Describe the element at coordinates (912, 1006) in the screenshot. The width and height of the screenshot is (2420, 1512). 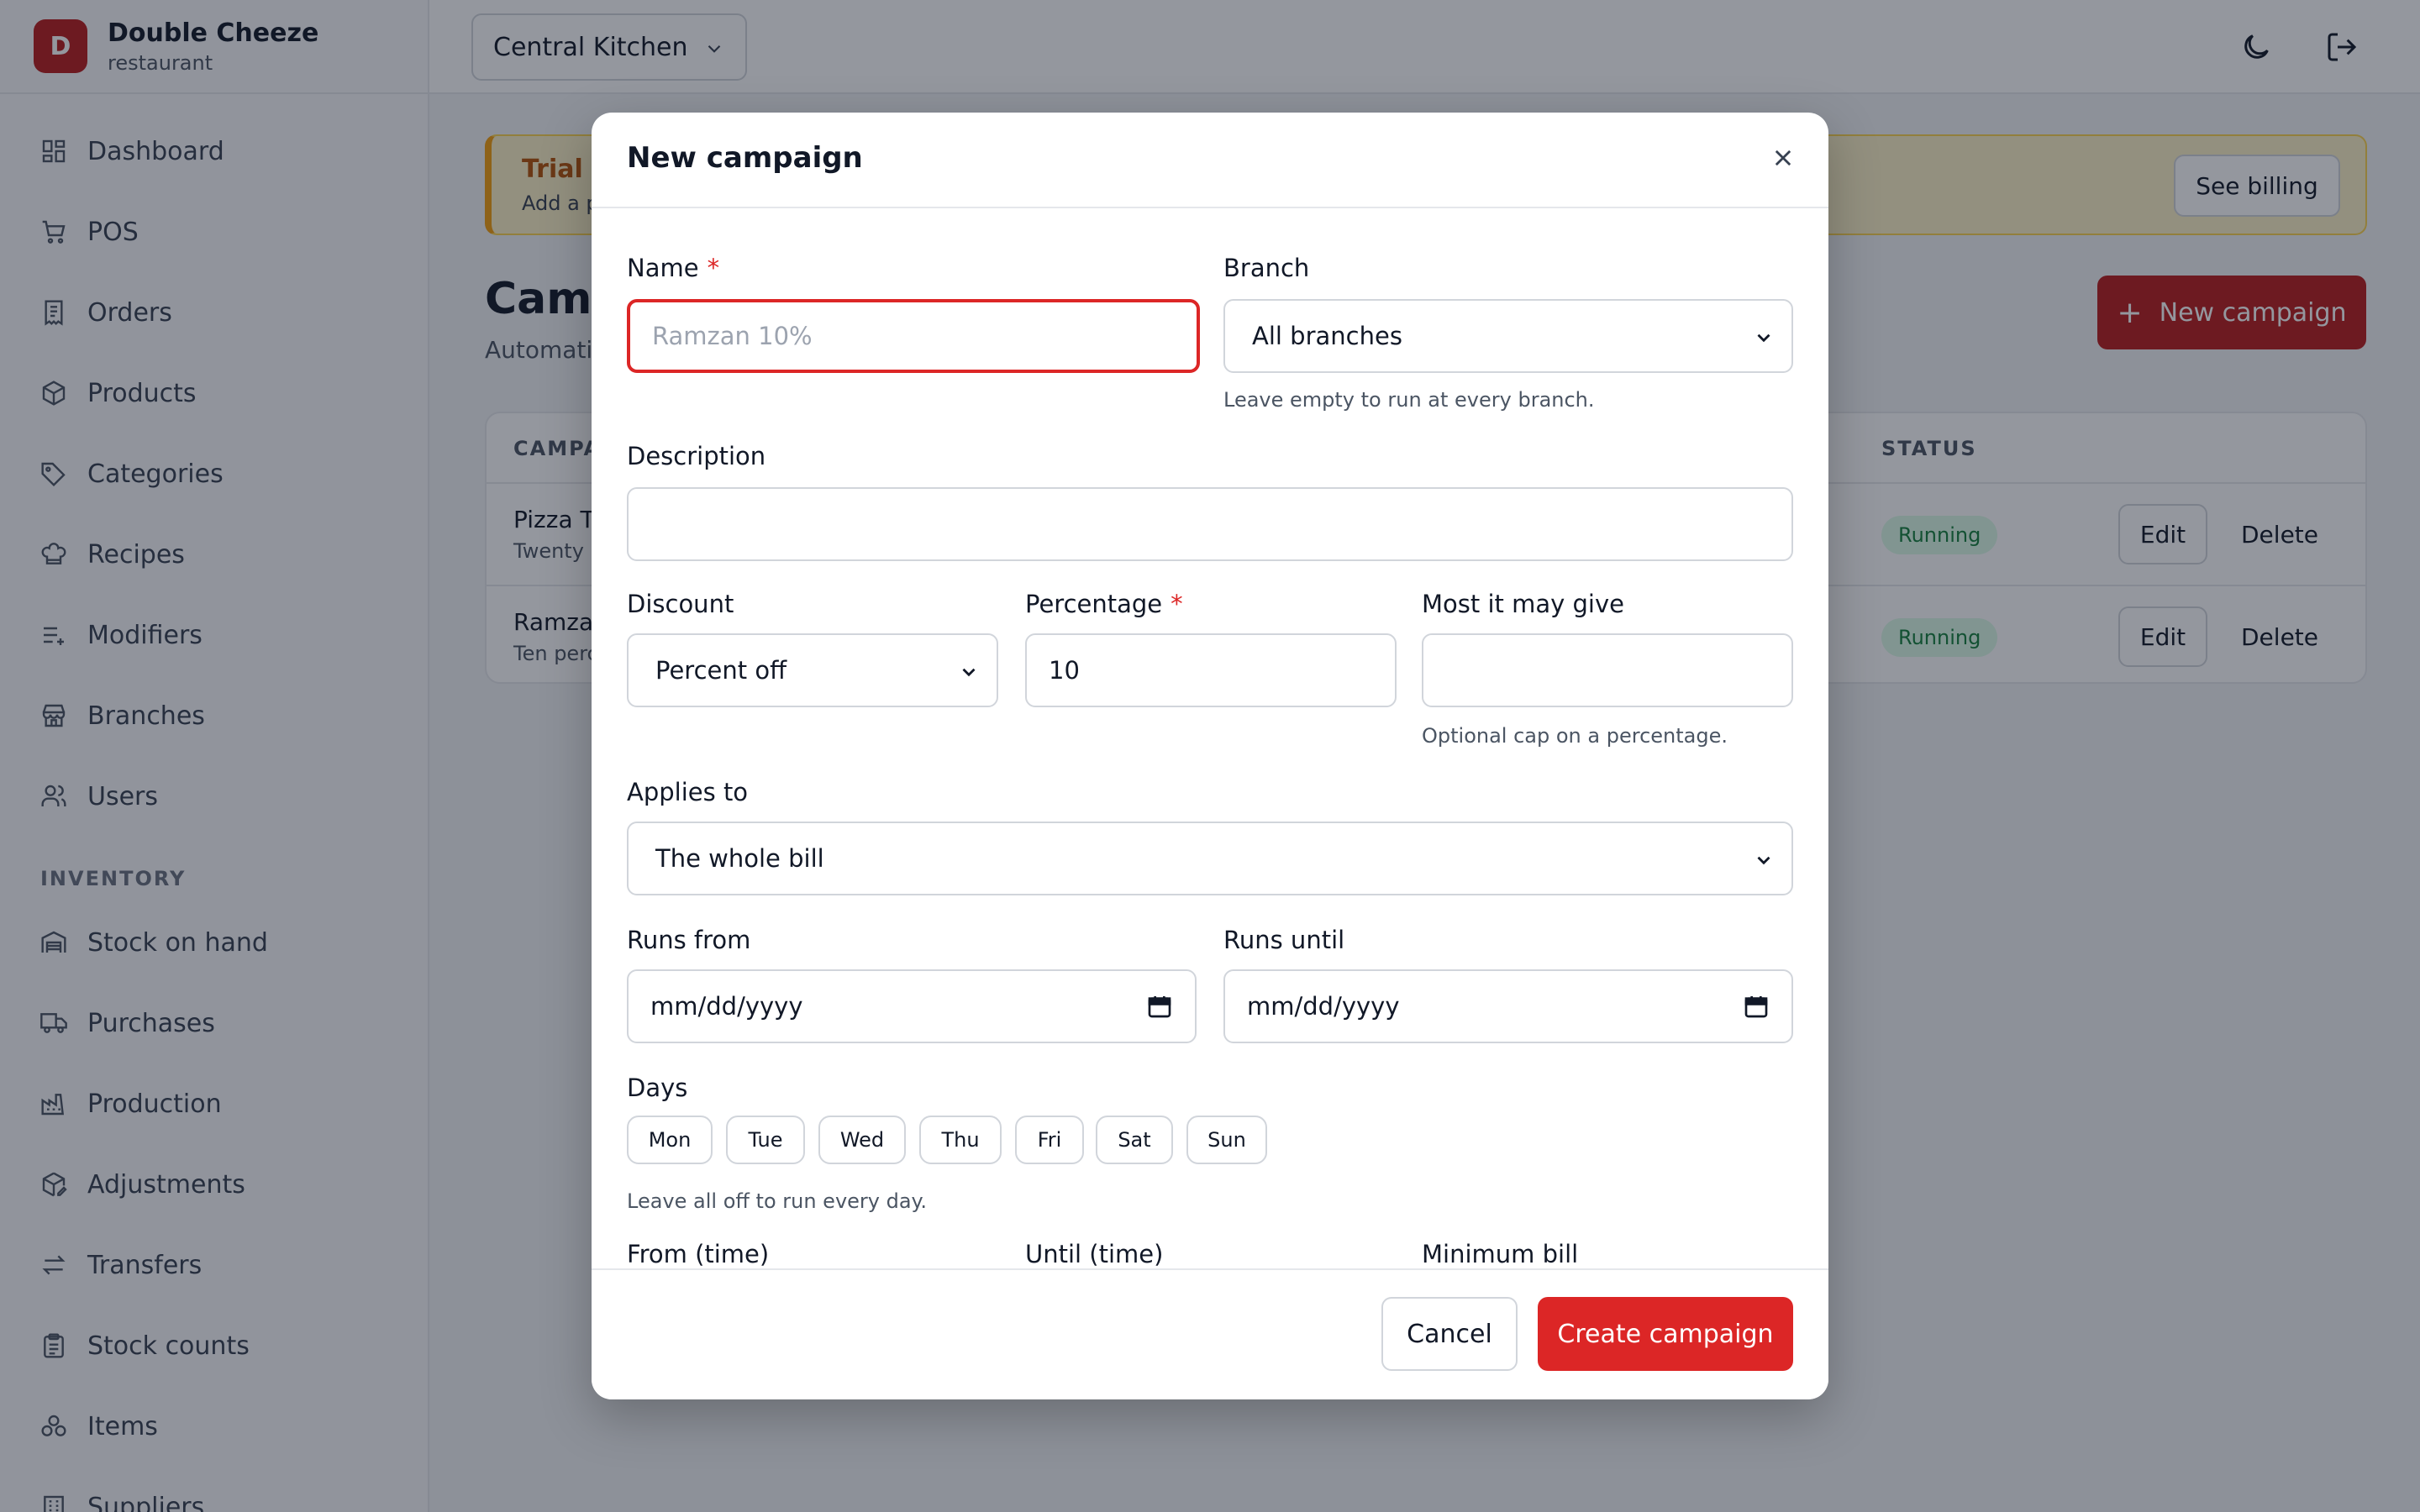
I see `runs-from-date-input: mm/dd/yyyy` at that location.